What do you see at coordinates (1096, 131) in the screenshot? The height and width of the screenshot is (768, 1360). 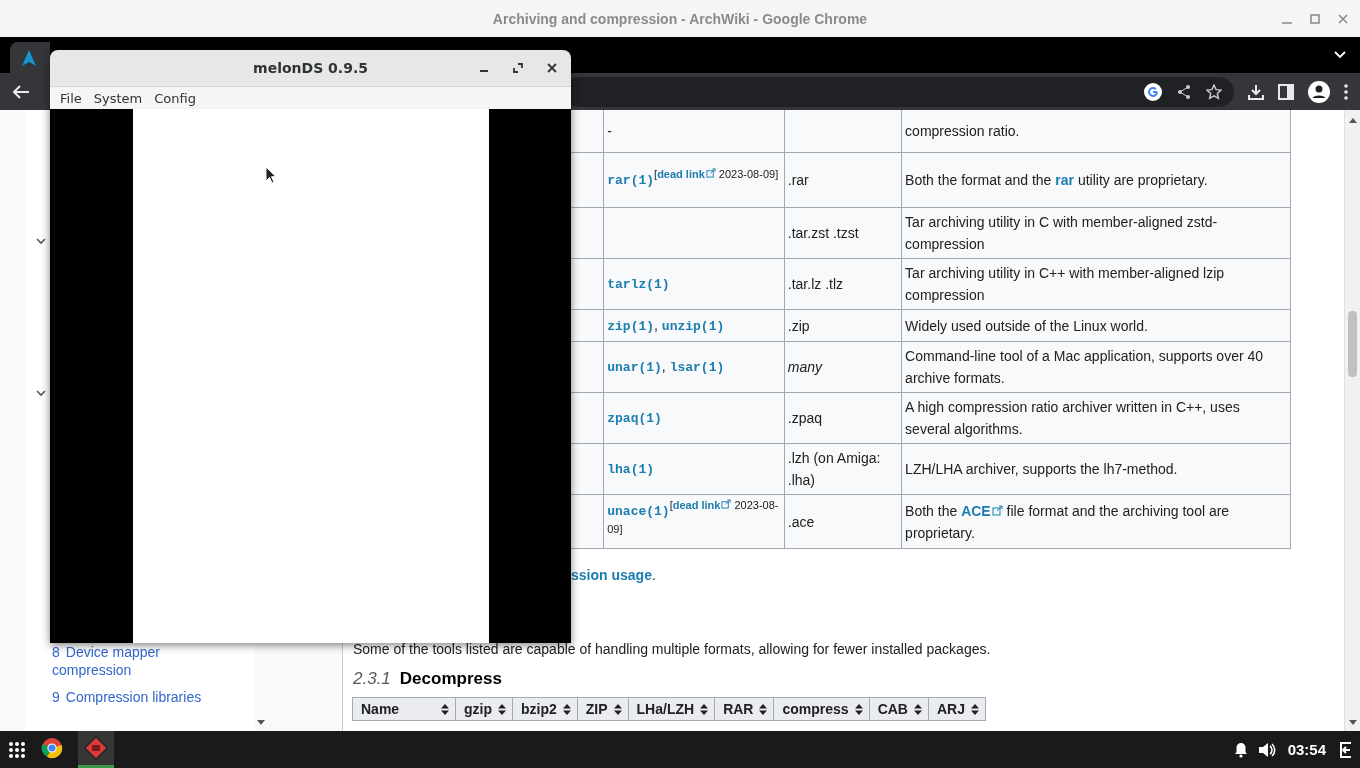 I see `table-cell: compression ratio.` at bounding box center [1096, 131].